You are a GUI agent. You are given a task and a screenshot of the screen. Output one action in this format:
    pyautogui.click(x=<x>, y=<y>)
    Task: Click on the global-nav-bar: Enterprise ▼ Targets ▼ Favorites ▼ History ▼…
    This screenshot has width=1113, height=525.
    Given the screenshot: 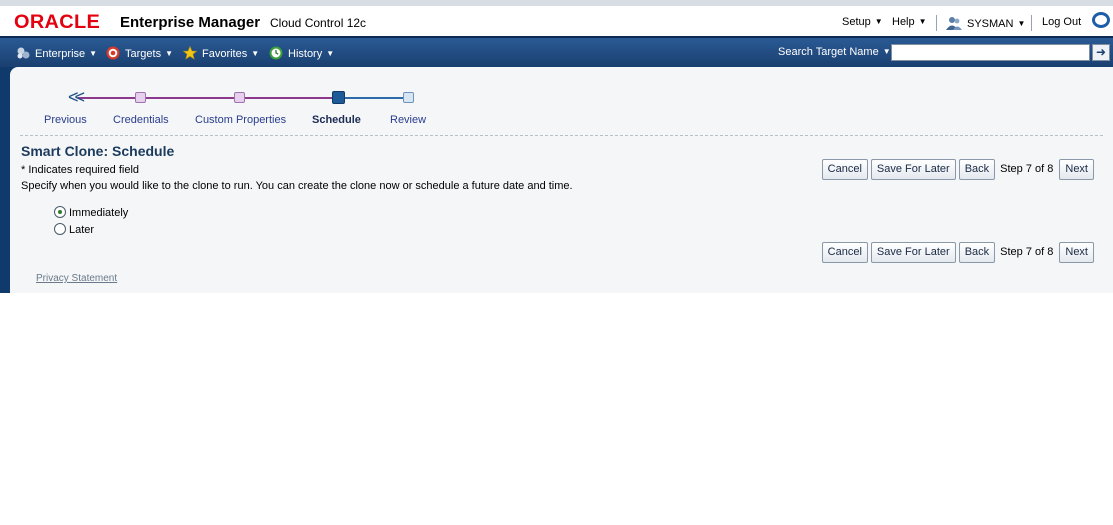 What is the action you would take?
    pyautogui.click(x=556, y=51)
    